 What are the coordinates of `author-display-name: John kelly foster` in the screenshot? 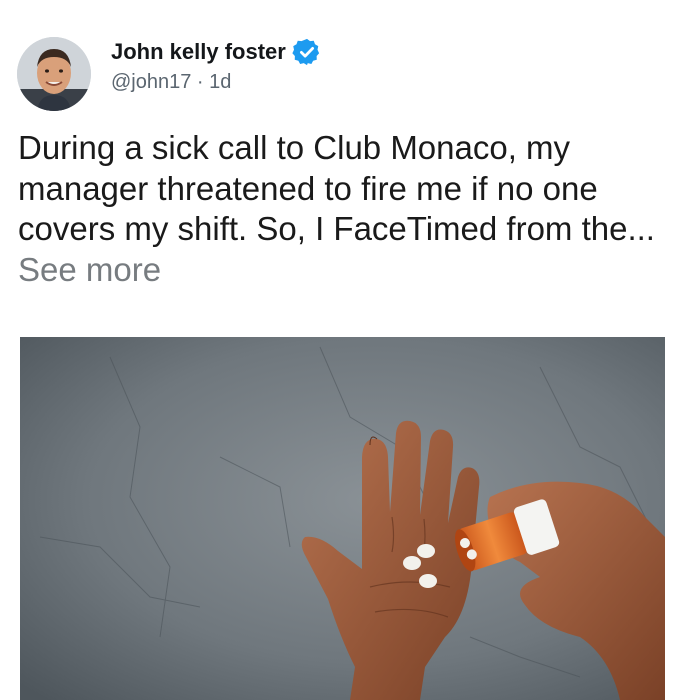 It's located at (216, 52).